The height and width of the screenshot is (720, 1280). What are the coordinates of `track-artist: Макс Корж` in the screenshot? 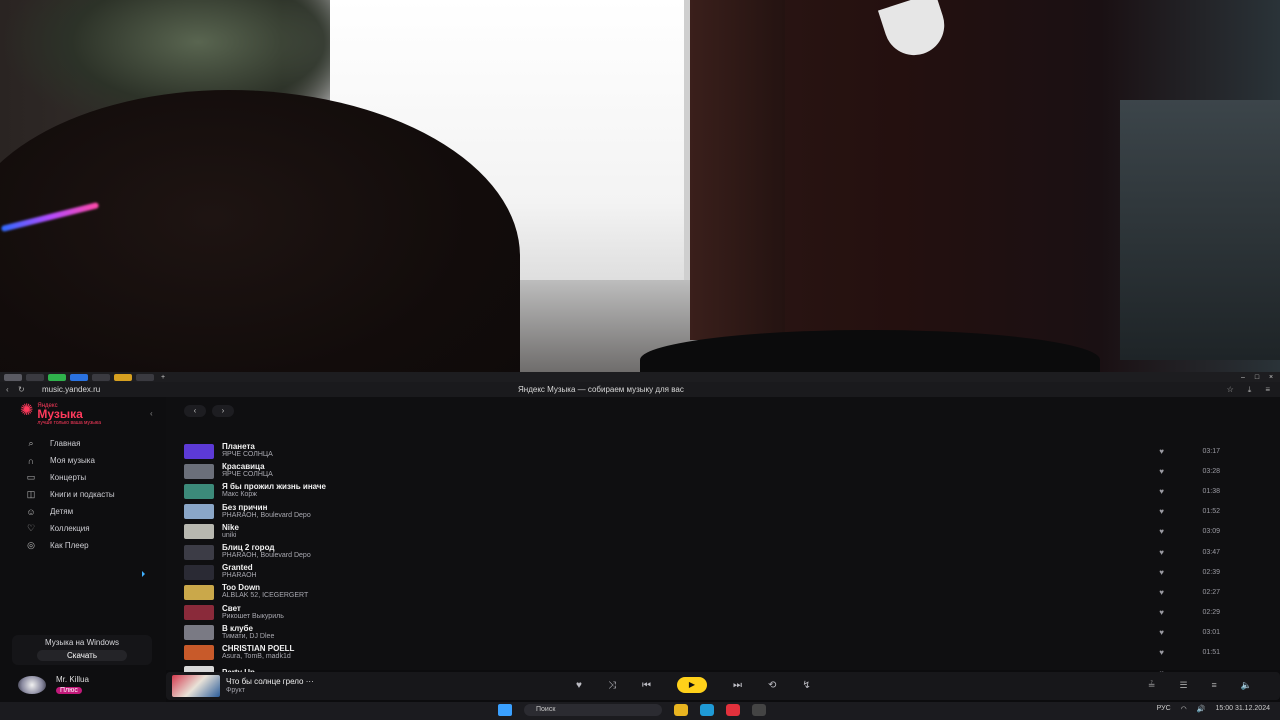 It's located at (274, 495).